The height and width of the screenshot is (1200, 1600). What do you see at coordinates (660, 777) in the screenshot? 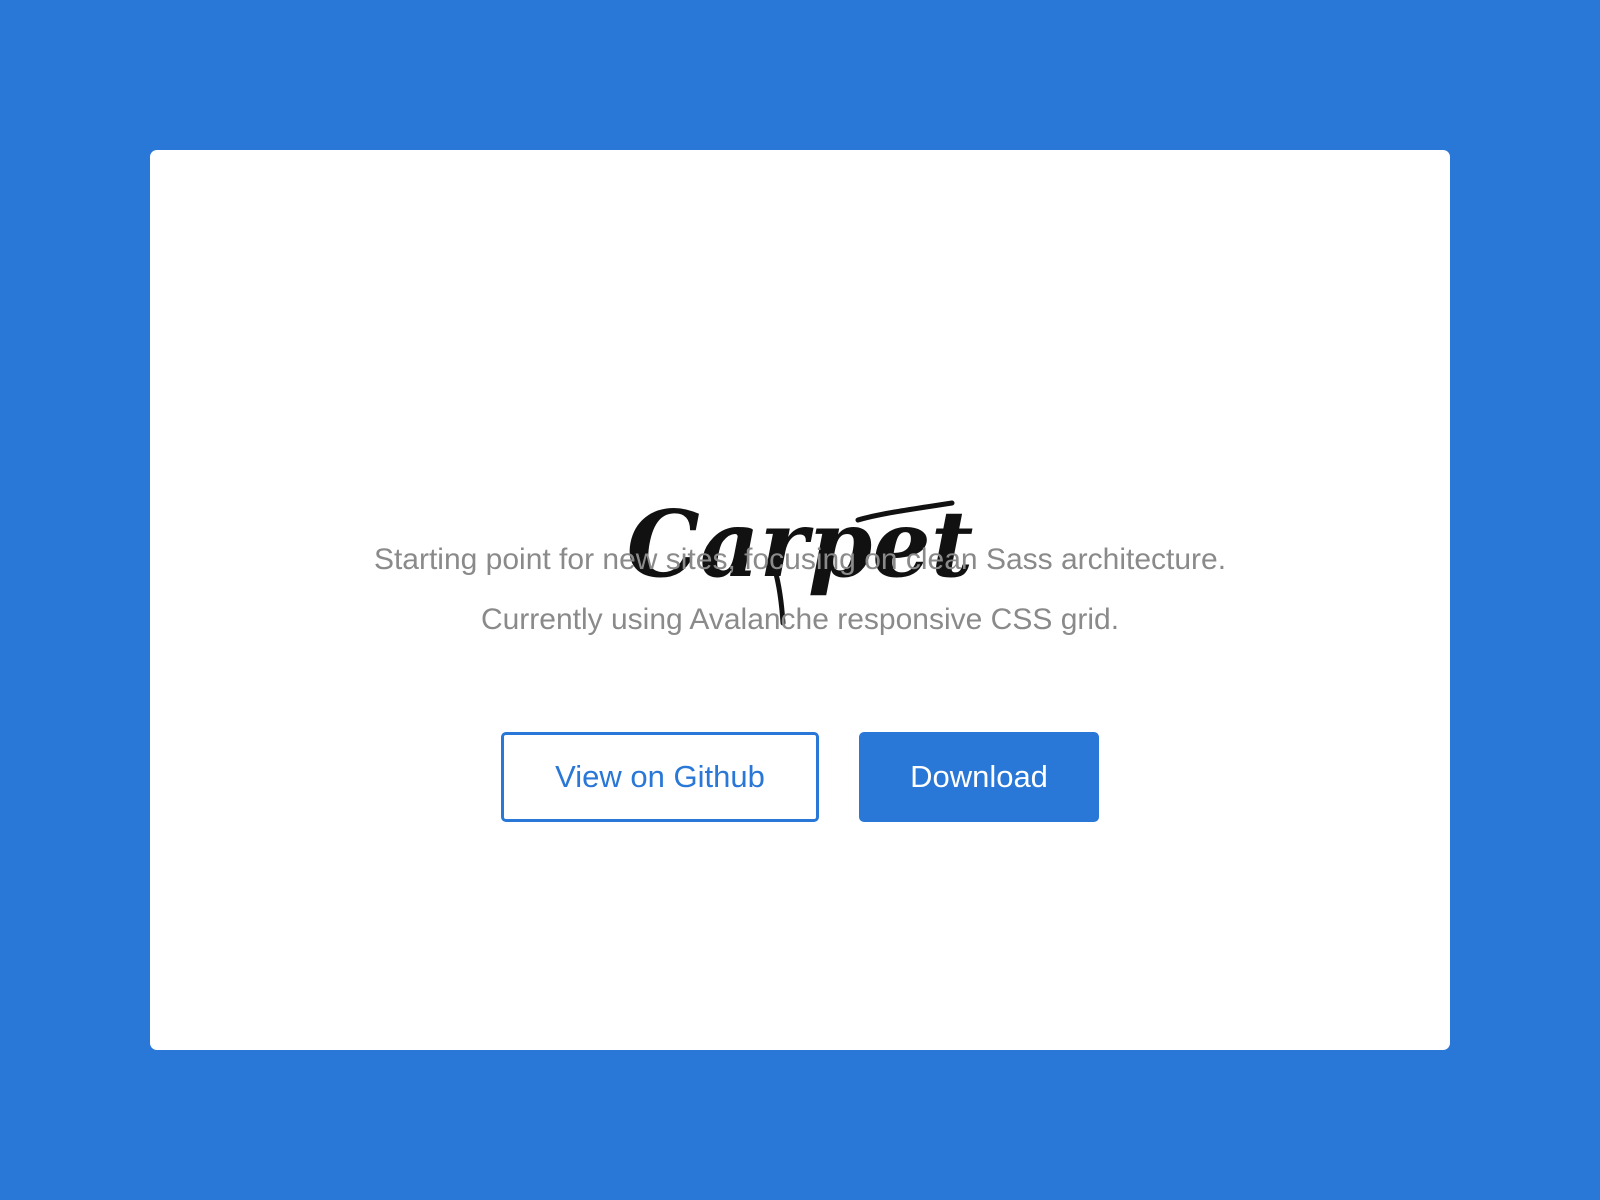
I see `view-on-github-button: View on Github` at bounding box center [660, 777].